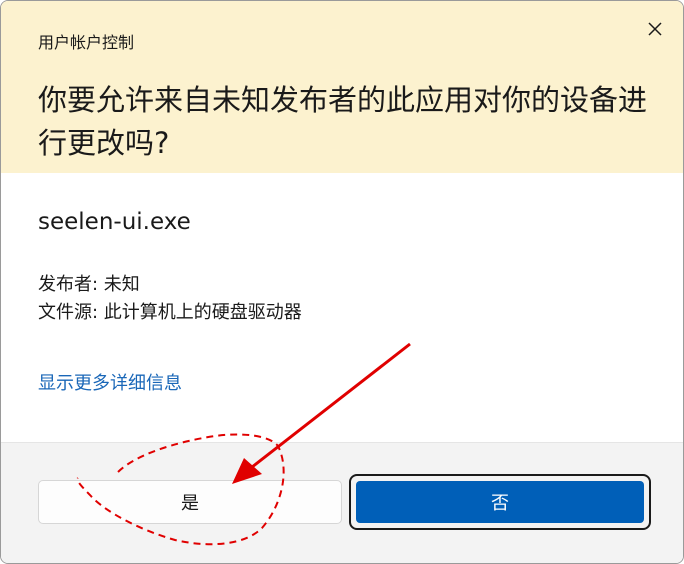  What do you see at coordinates (343, 121) in the screenshot?
I see `dialog-question: 你要允许来自未知发布者的此应用对你的设备进行更改吗?` at bounding box center [343, 121].